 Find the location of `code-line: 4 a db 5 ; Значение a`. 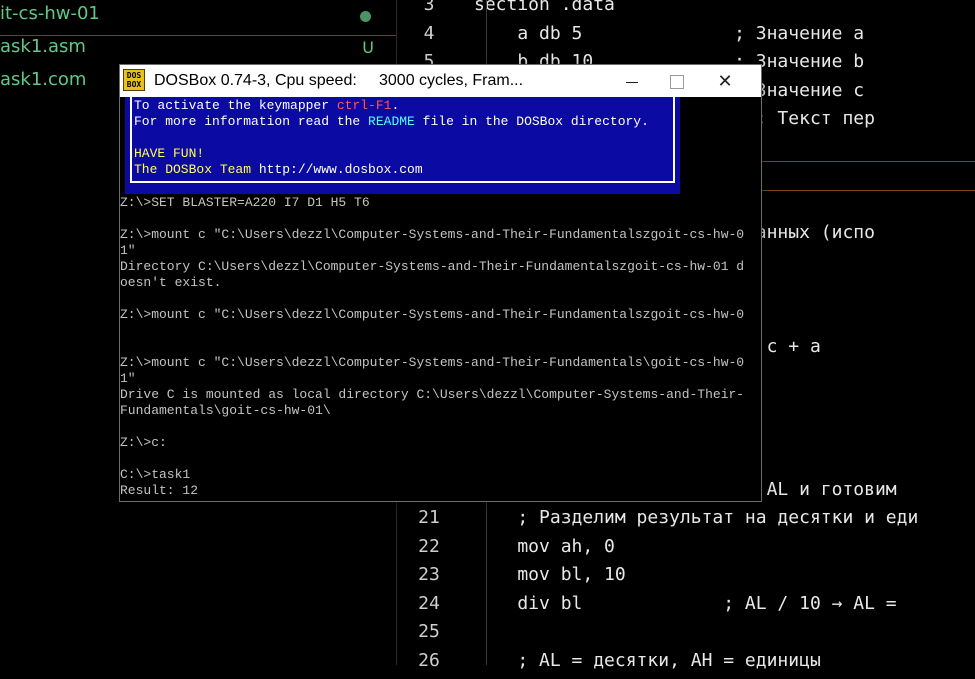

code-line: 4 a db 5 ; Значение a is located at coordinates (686, 37).